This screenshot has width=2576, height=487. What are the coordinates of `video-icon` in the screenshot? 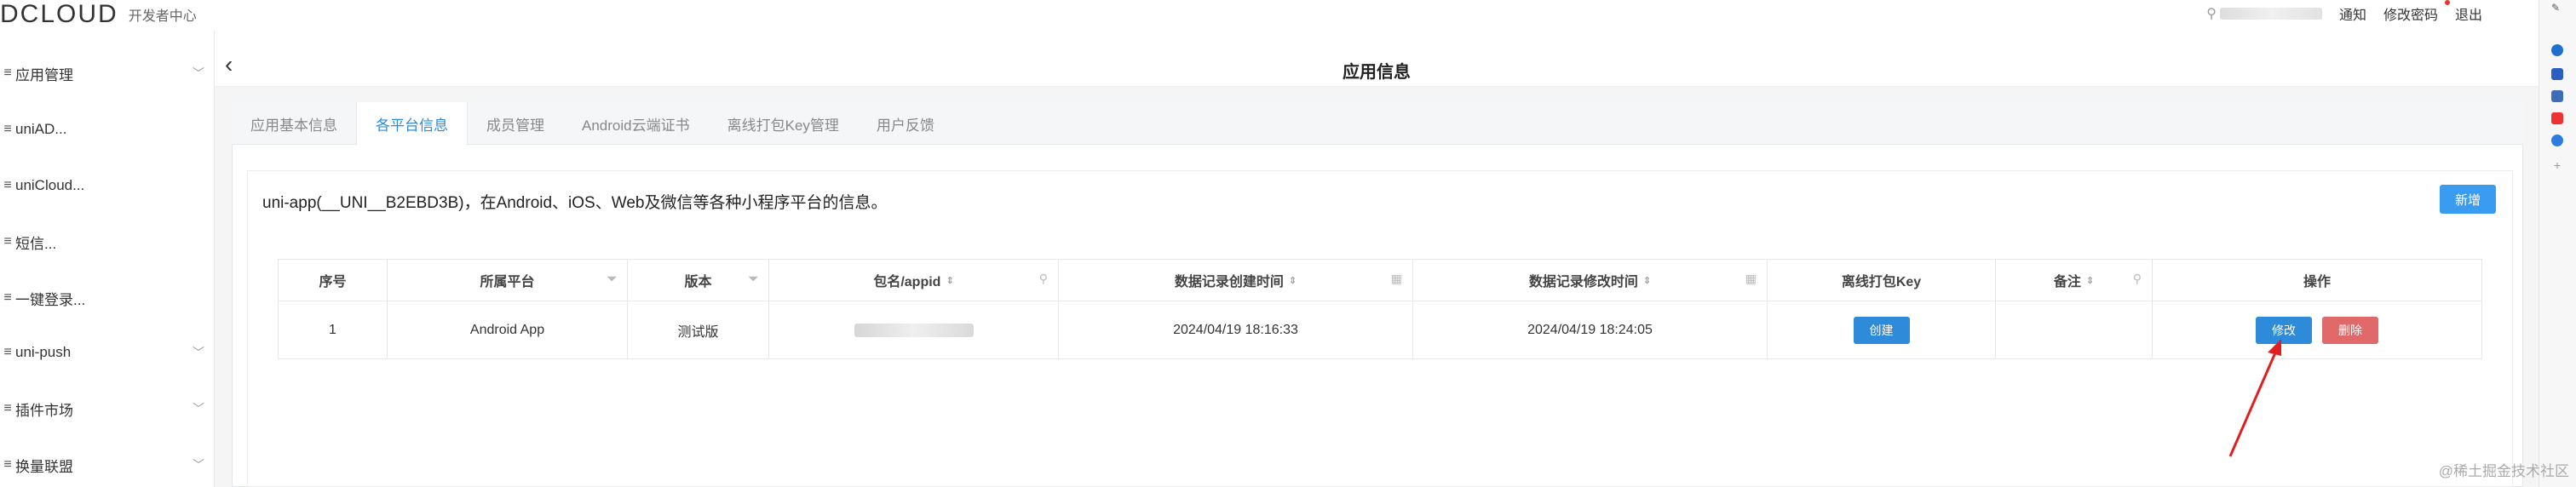 It's located at (2557, 118).